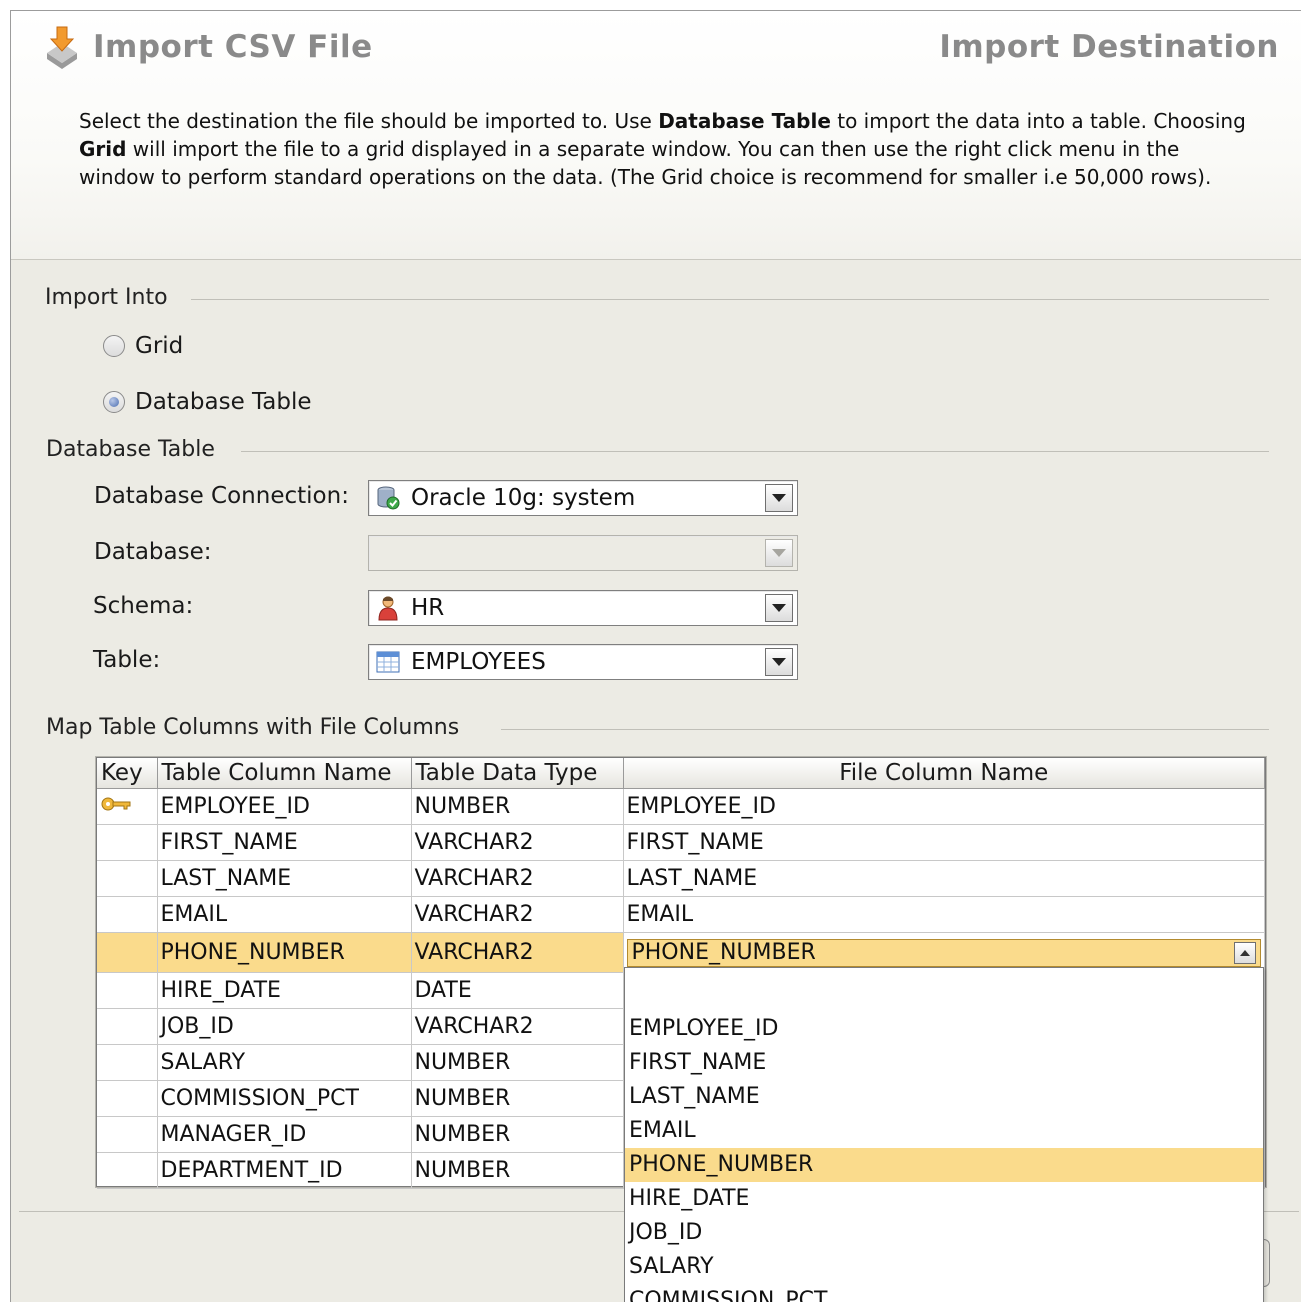 The width and height of the screenshot is (1301, 1302). I want to click on table-column-name-cell: LAST_NAME, so click(284, 878).